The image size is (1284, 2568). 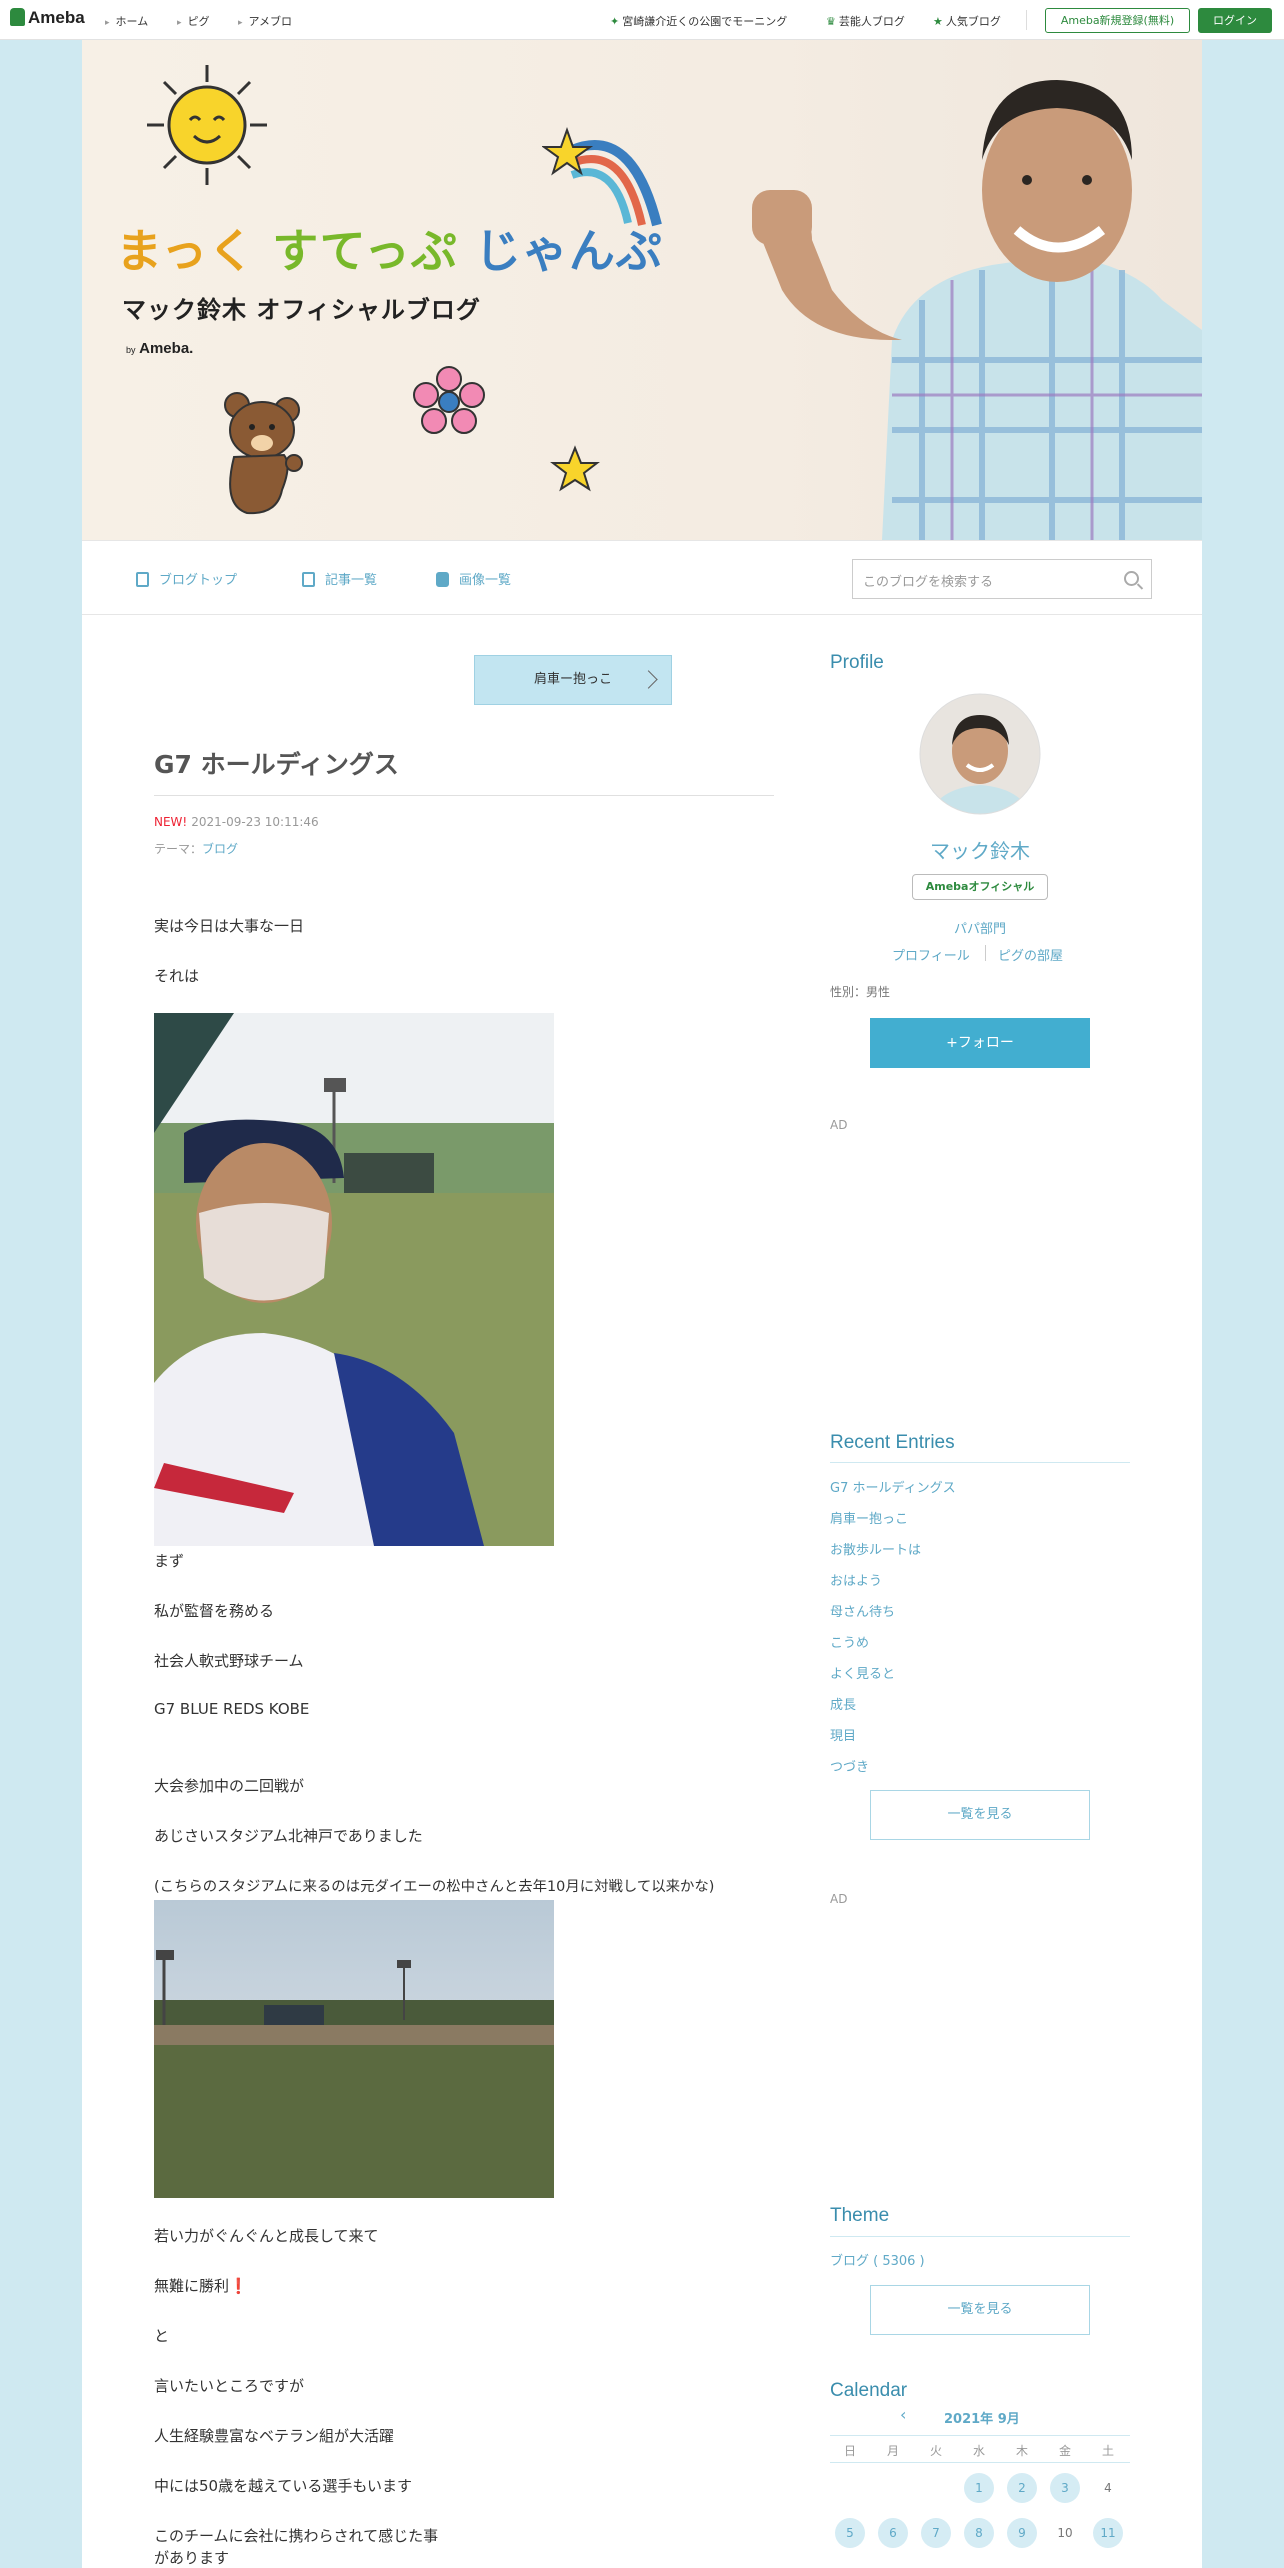 What do you see at coordinates (283, 2486) in the screenshot?
I see `paragraph: 中には50歳を越えている選手もいます` at bounding box center [283, 2486].